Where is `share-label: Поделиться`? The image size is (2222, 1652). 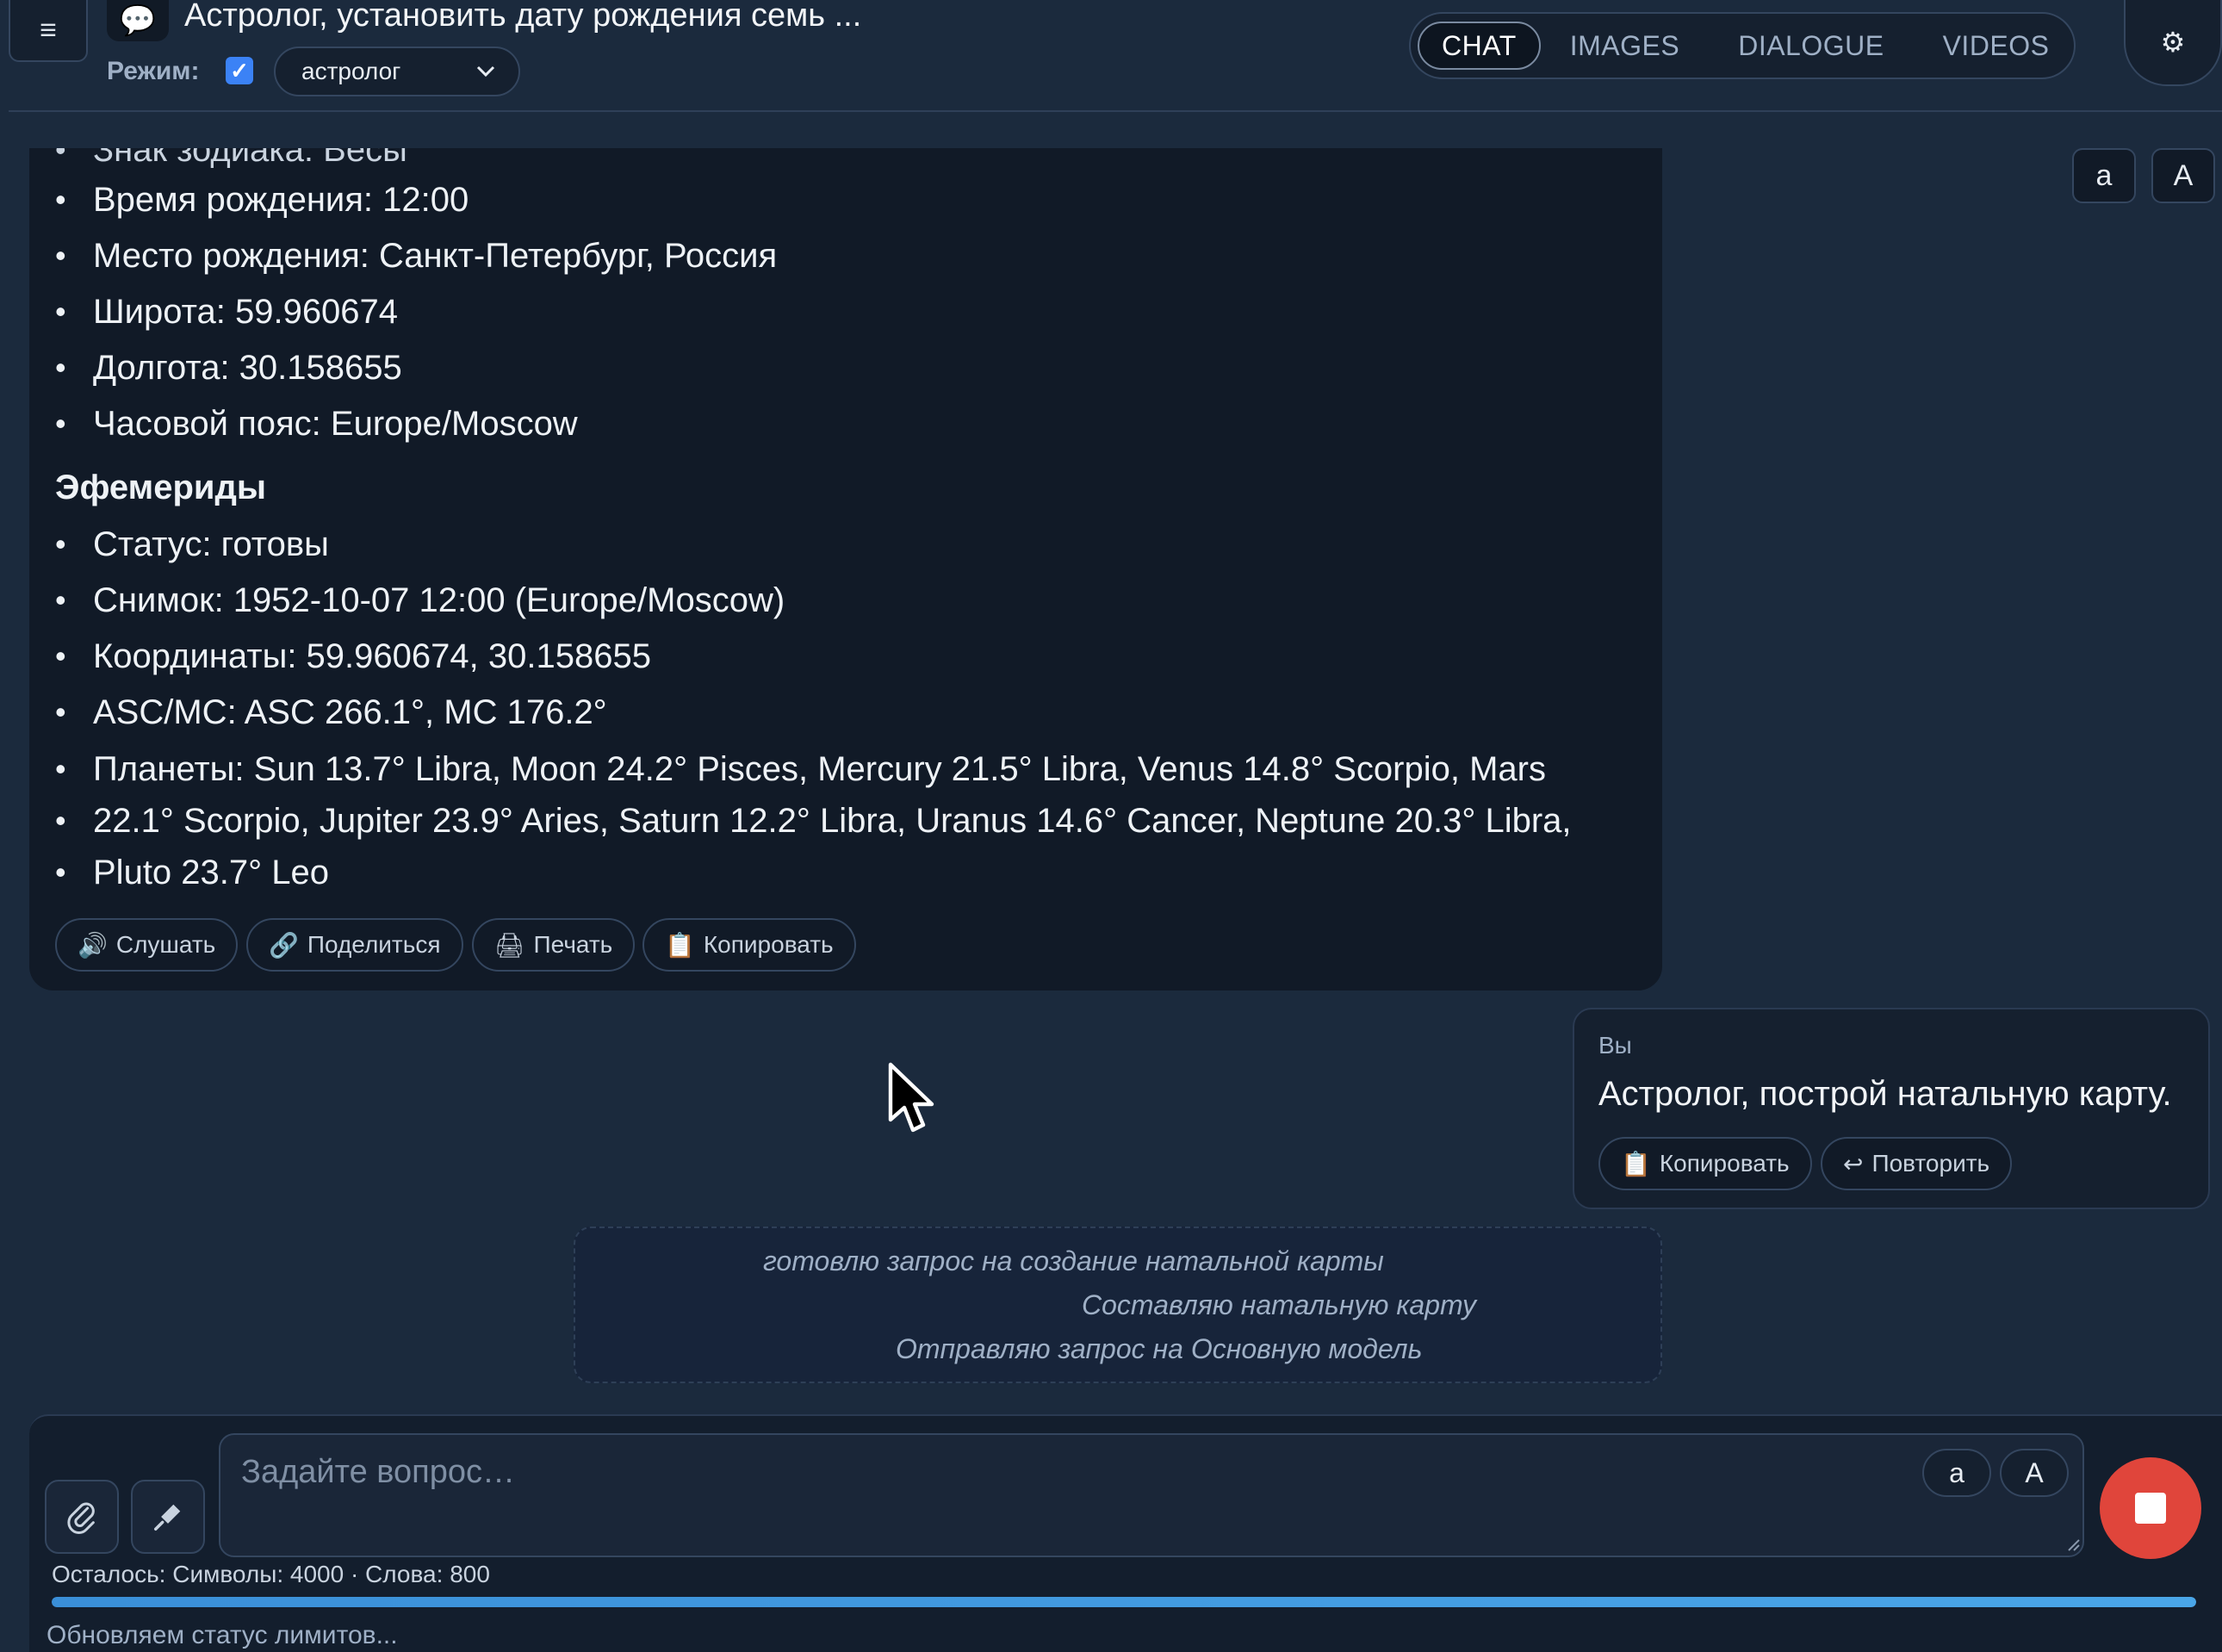 share-label: Поделиться is located at coordinates (374, 944).